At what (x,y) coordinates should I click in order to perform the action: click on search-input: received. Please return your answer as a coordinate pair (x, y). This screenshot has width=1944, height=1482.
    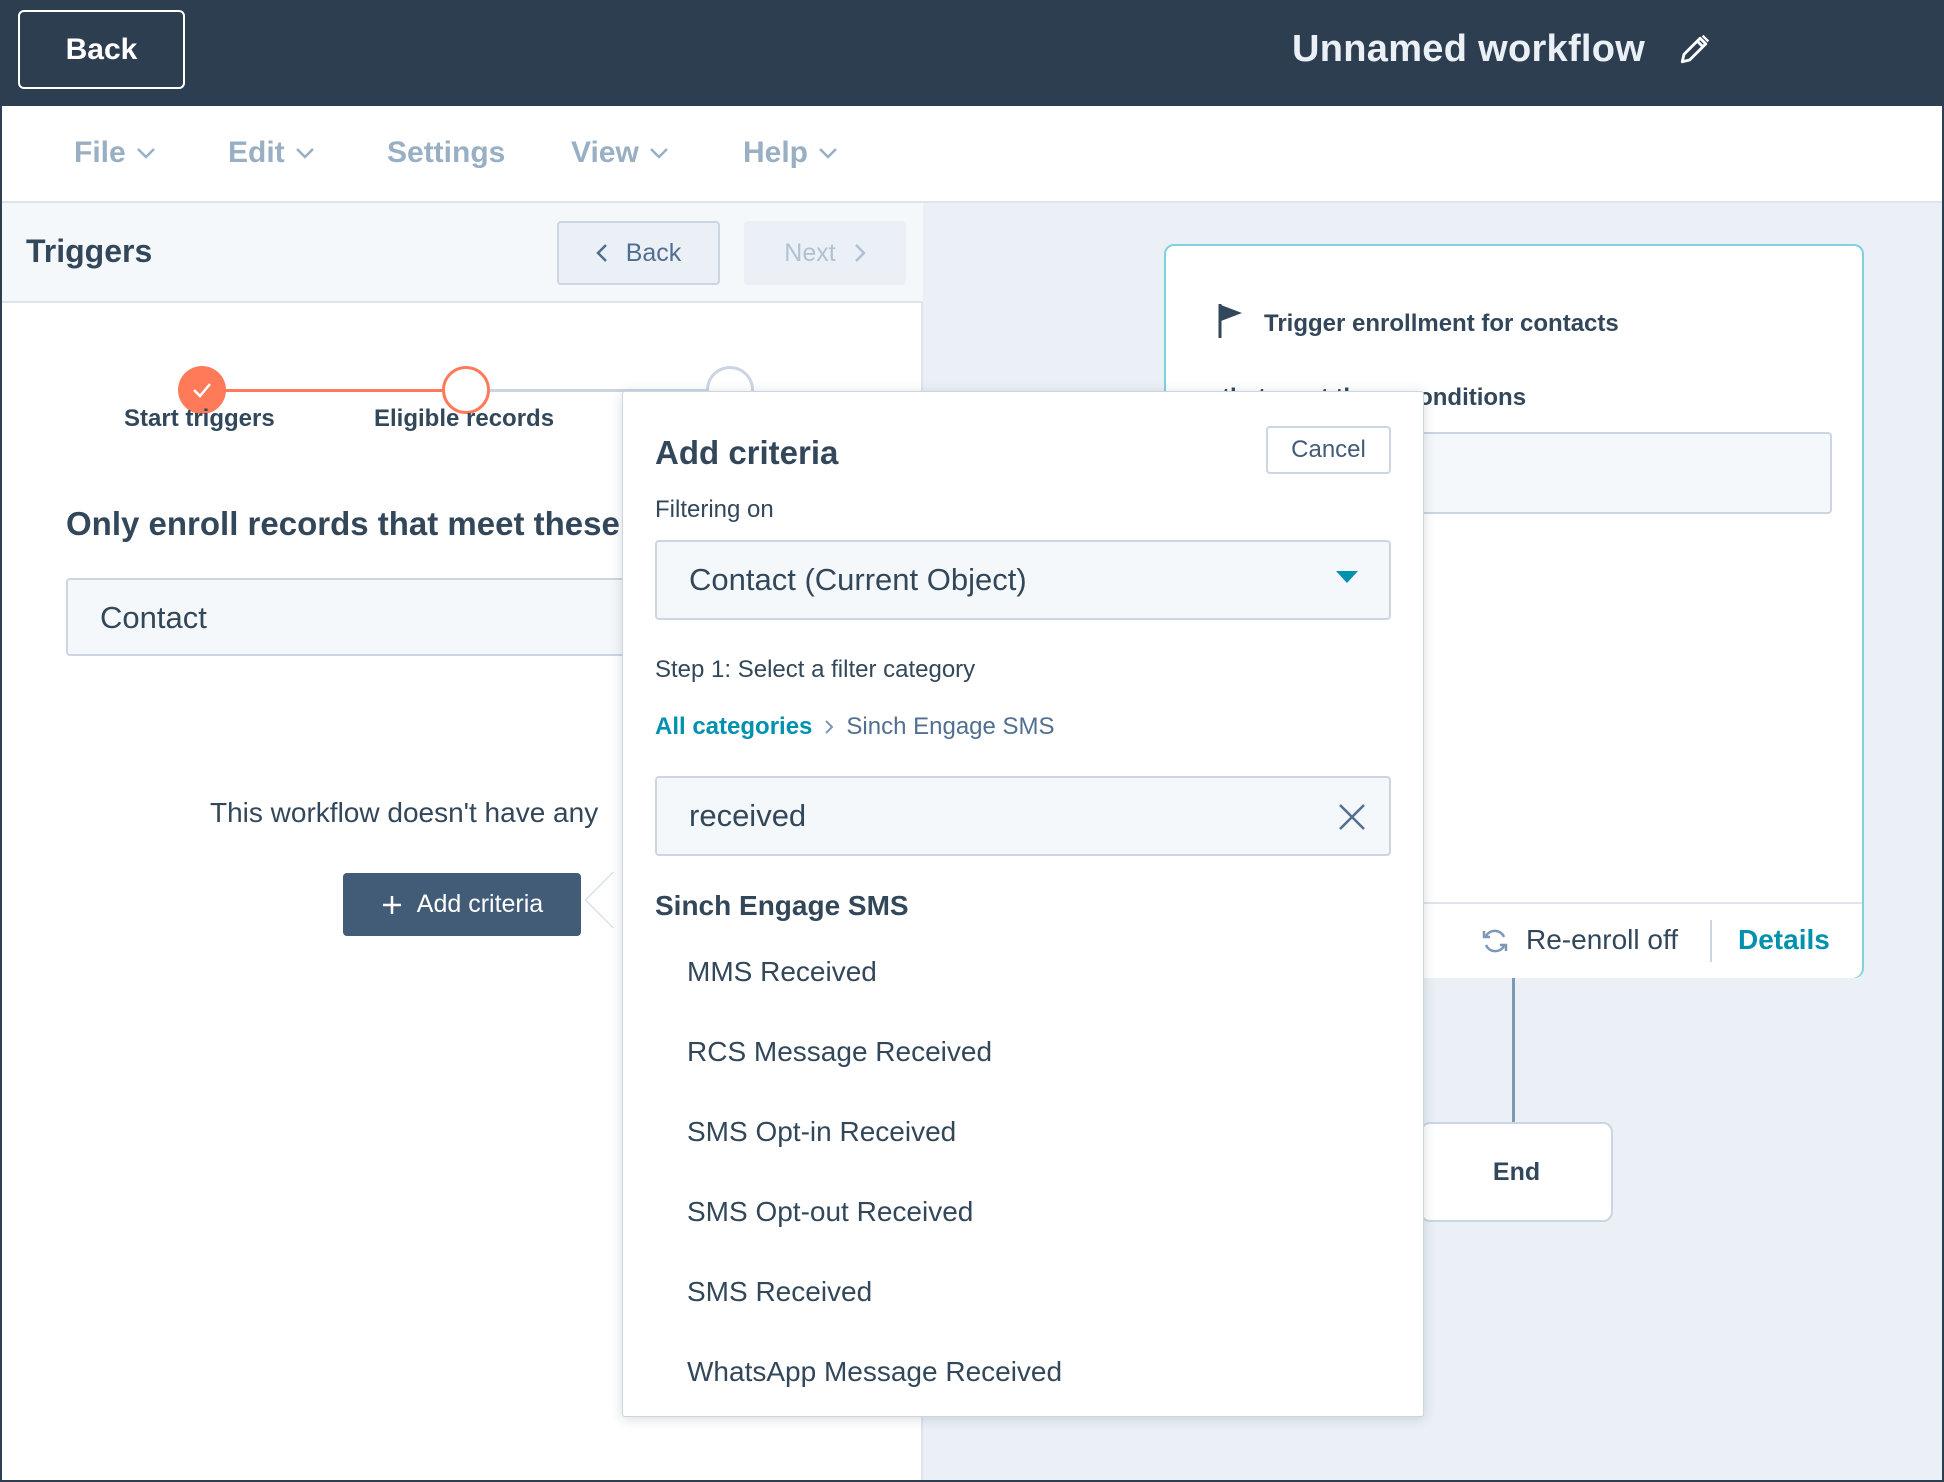
    Looking at the image, I should click on (1023, 816).